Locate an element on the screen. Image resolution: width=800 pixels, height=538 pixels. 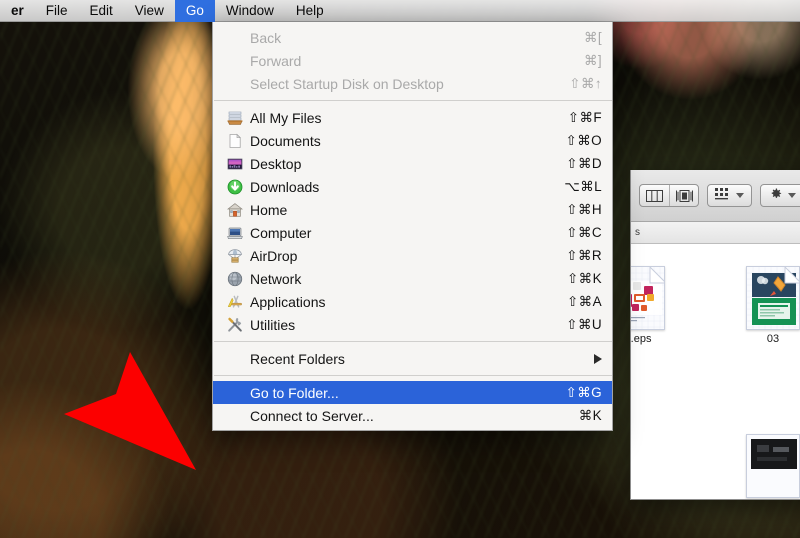
menu-item-shortcut: ⌘[ is located at coordinates (592, 37).